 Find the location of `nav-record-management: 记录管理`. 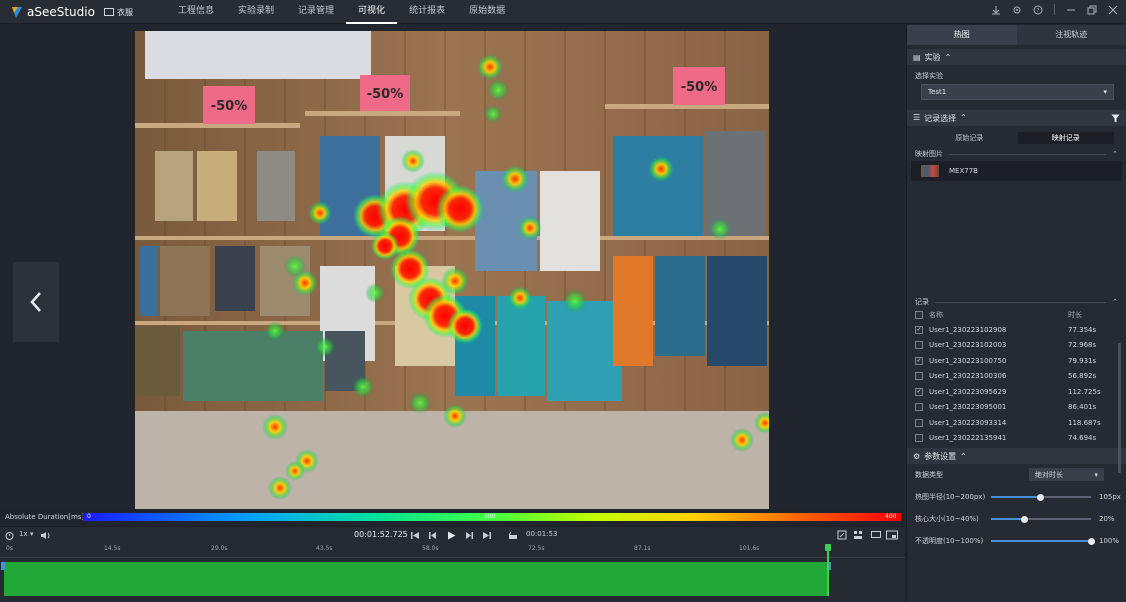

nav-record-management: 记录管理 is located at coordinates (316, 12).